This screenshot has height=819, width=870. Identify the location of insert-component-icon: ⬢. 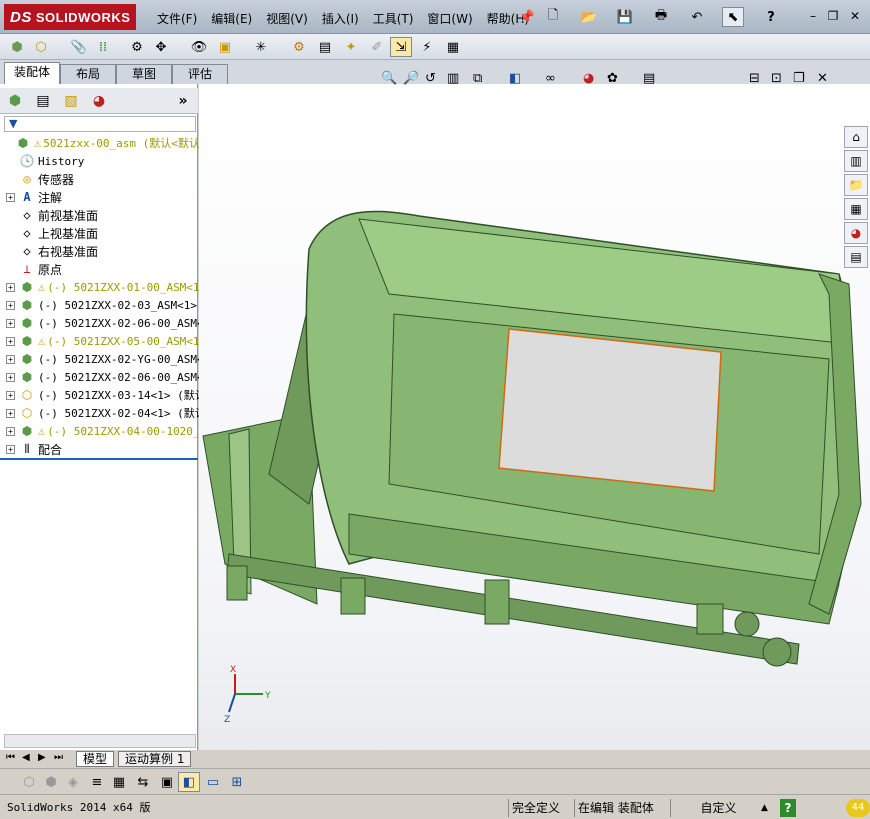
(17, 47).